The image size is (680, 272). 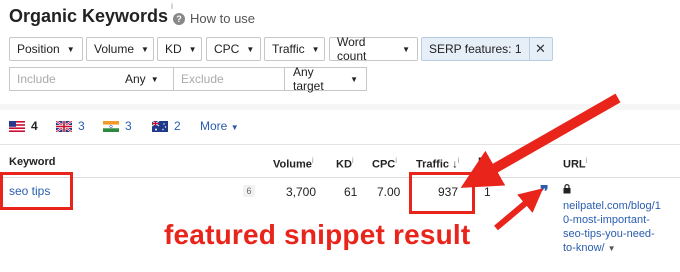 What do you see at coordinates (540, 140) in the screenshot?
I see `arrow-to-traffic` at bounding box center [540, 140].